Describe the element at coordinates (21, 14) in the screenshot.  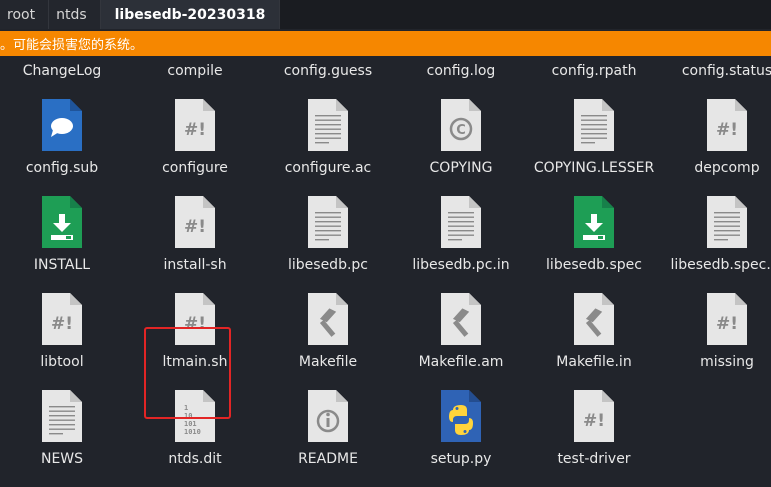
I see `tab-label: root` at that location.